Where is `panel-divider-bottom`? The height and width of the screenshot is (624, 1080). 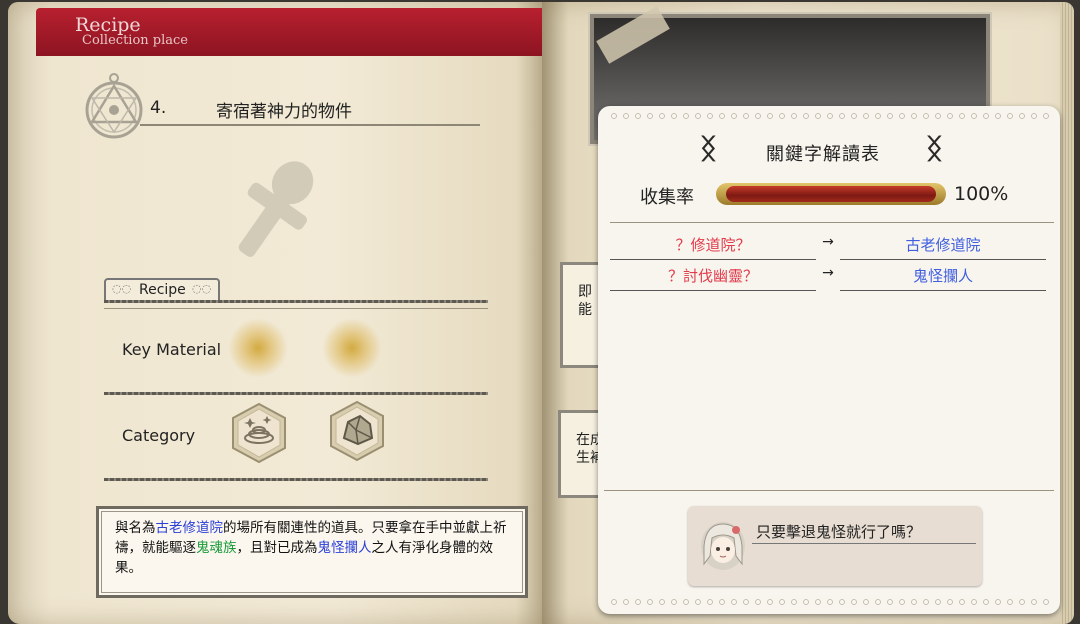
panel-divider-bottom is located at coordinates (829, 490).